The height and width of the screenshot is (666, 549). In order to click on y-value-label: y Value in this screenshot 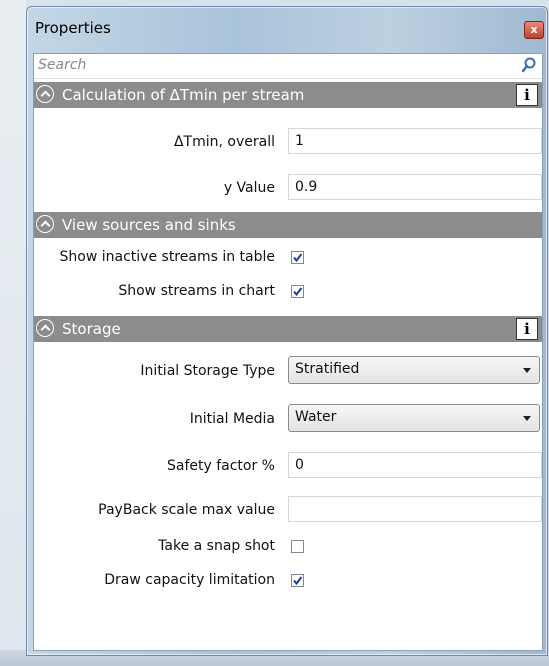, I will do `click(249, 188)`.